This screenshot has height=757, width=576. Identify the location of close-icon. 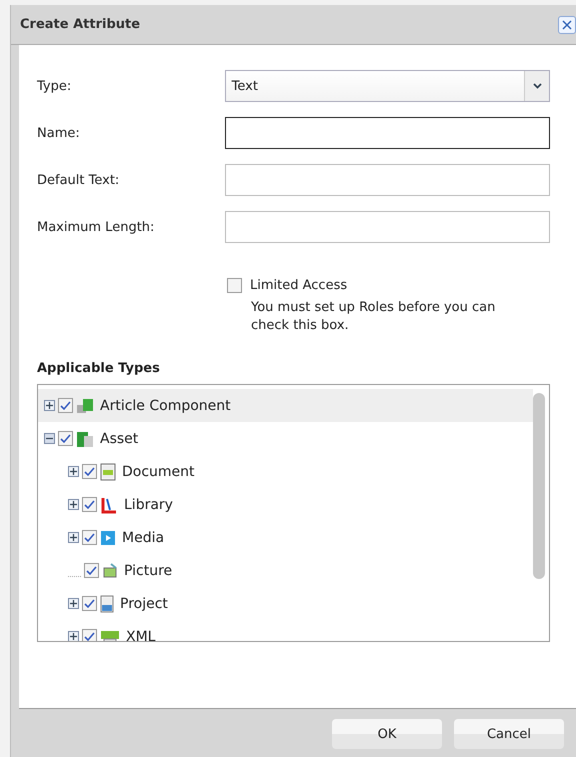
(567, 25).